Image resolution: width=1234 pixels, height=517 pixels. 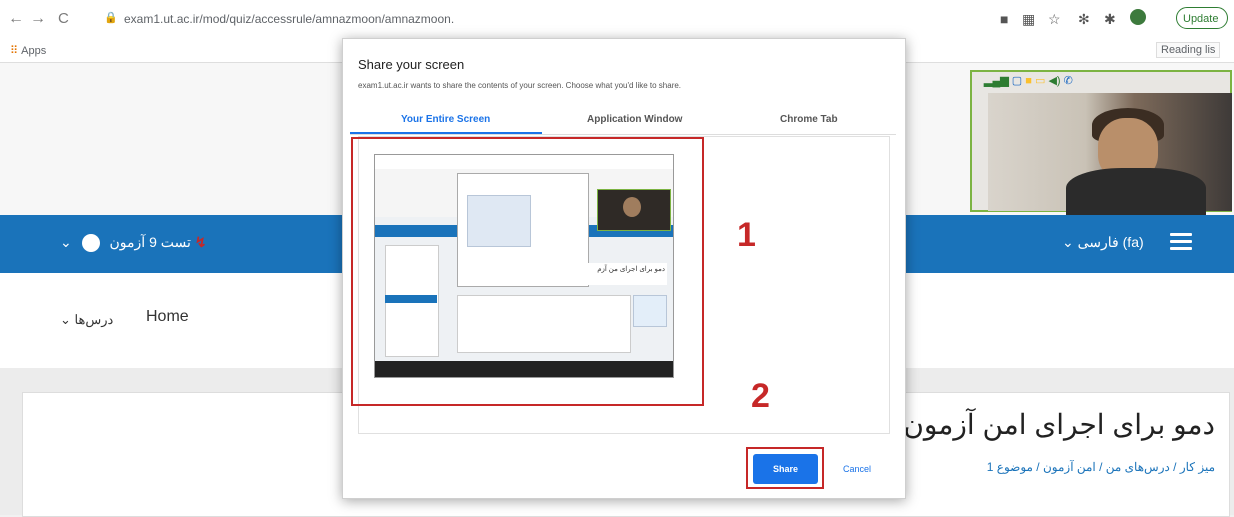 I want to click on webcam-person-body, so click(x=1136, y=193).